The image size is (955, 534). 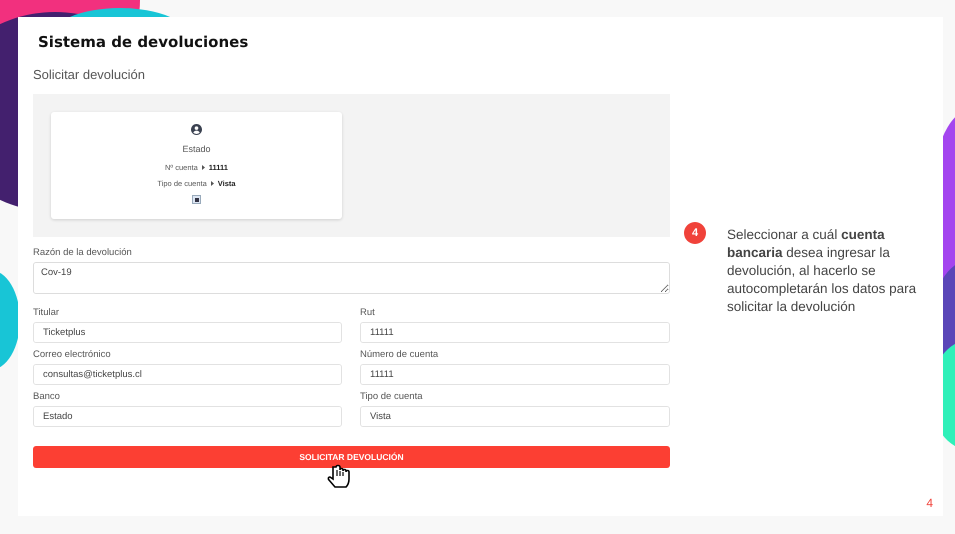 What do you see at coordinates (368, 312) in the screenshot?
I see `field-label: Rut` at bounding box center [368, 312].